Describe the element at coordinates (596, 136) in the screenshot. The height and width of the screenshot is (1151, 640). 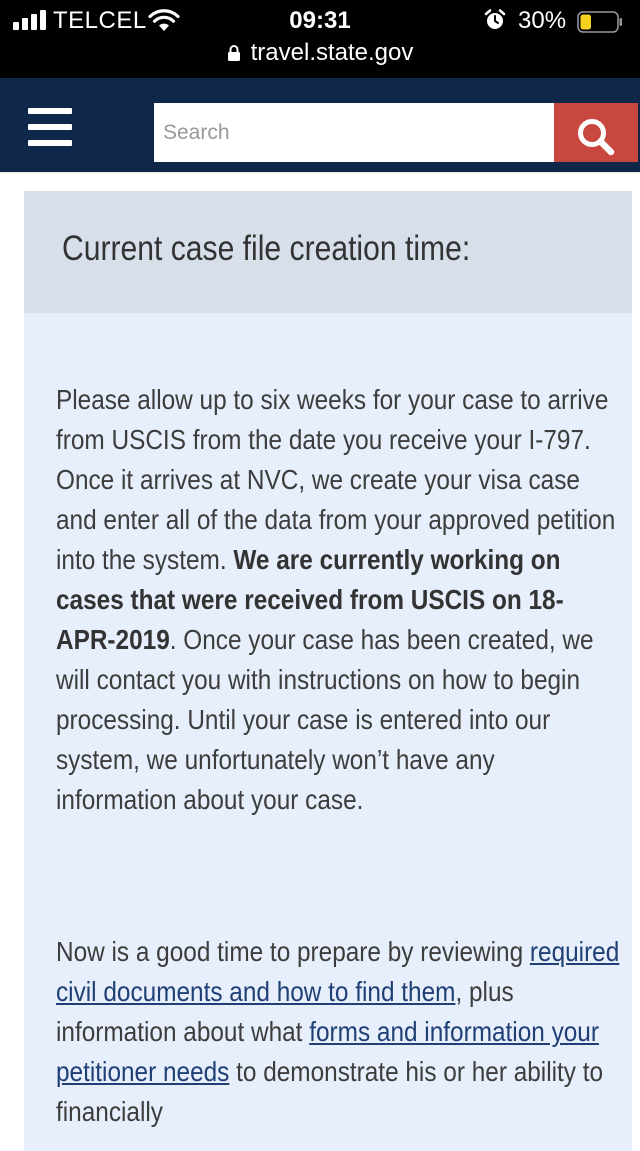
I see `search-icon` at that location.